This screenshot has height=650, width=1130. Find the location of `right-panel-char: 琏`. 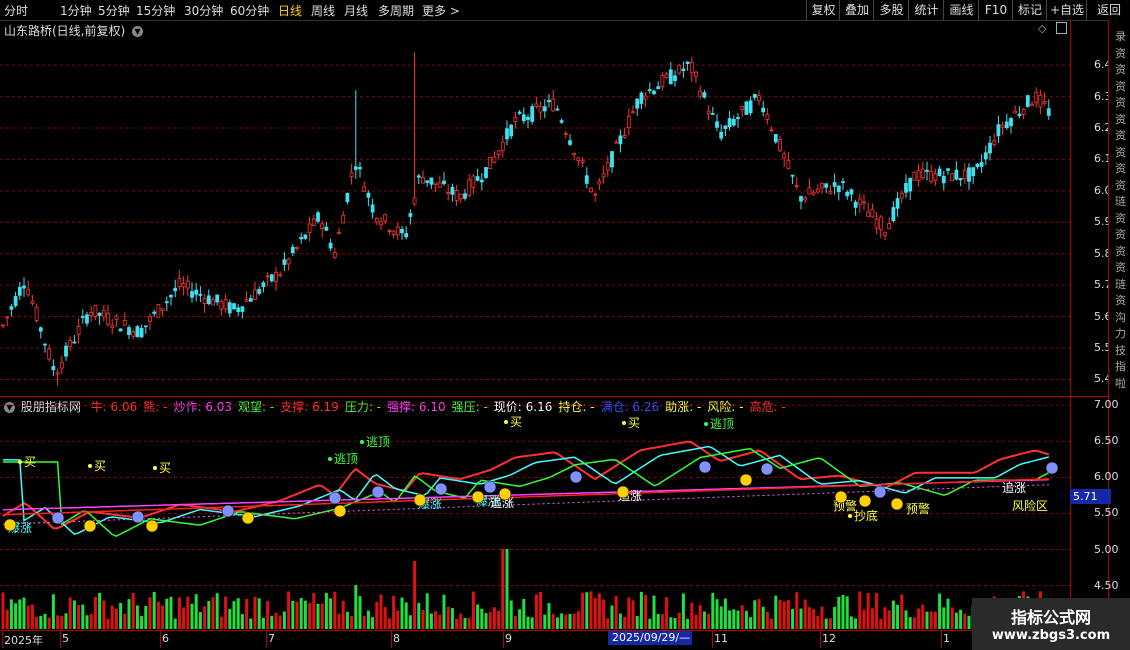

right-panel-char: 琏 is located at coordinates (1120, 201).